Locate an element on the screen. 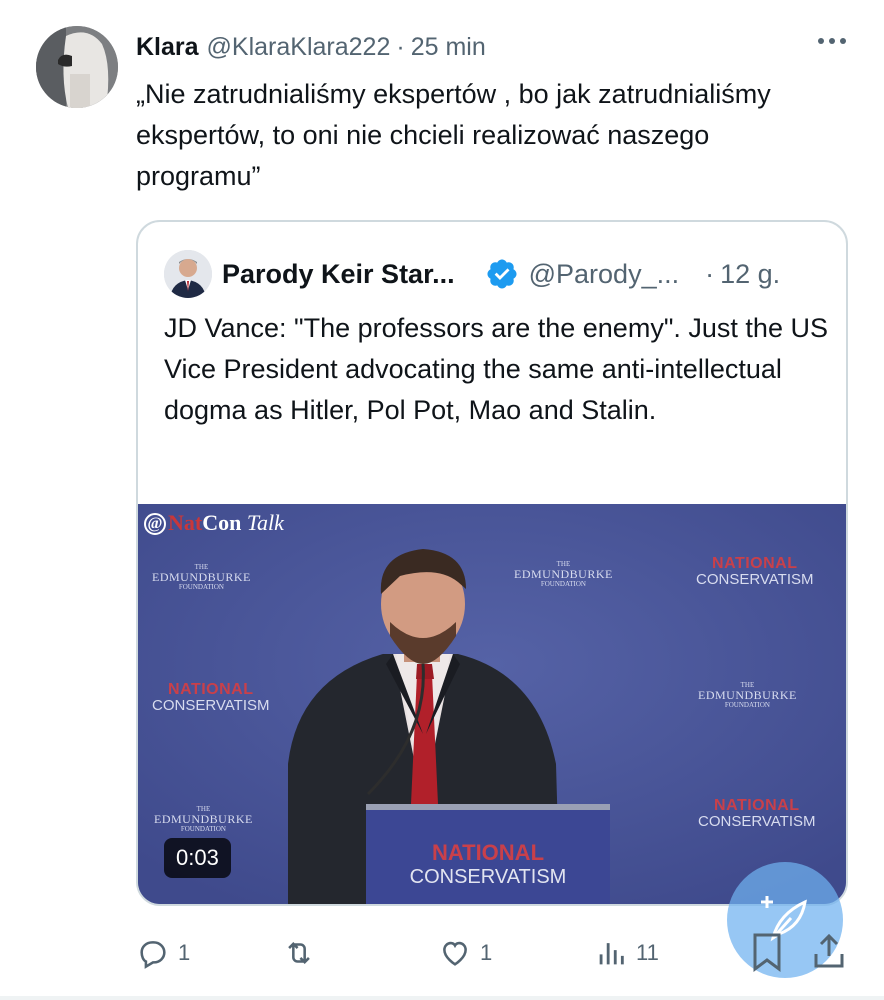 This screenshot has height=1000, width=884. views-button: 11 is located at coordinates (626, 953).